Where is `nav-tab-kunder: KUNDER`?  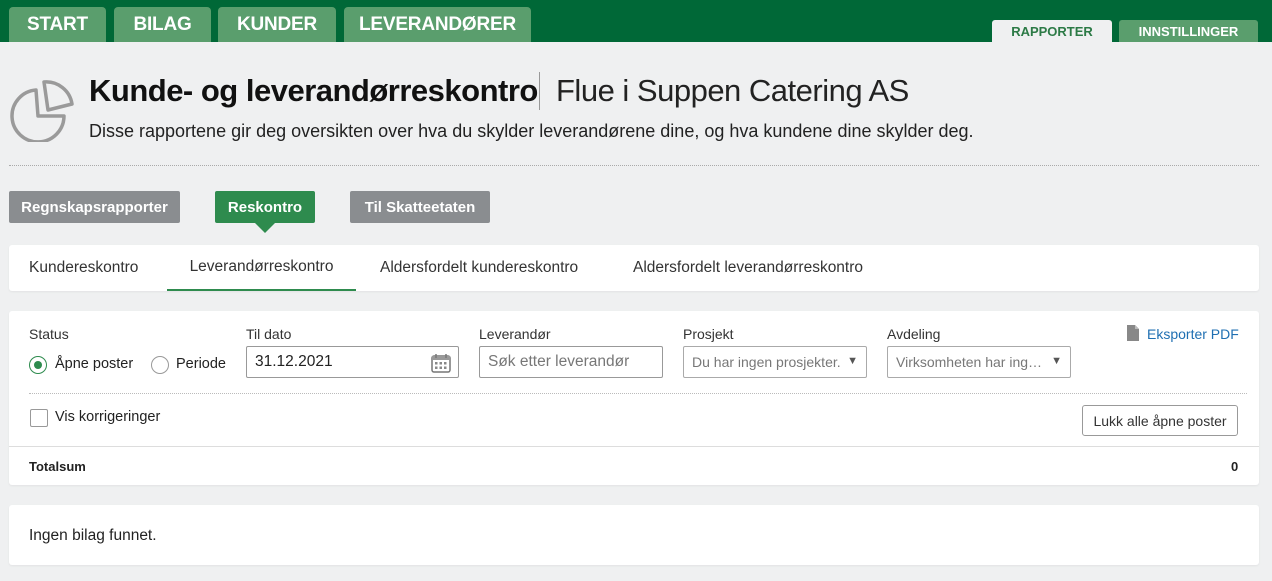
nav-tab-kunder: KUNDER is located at coordinates (277, 24).